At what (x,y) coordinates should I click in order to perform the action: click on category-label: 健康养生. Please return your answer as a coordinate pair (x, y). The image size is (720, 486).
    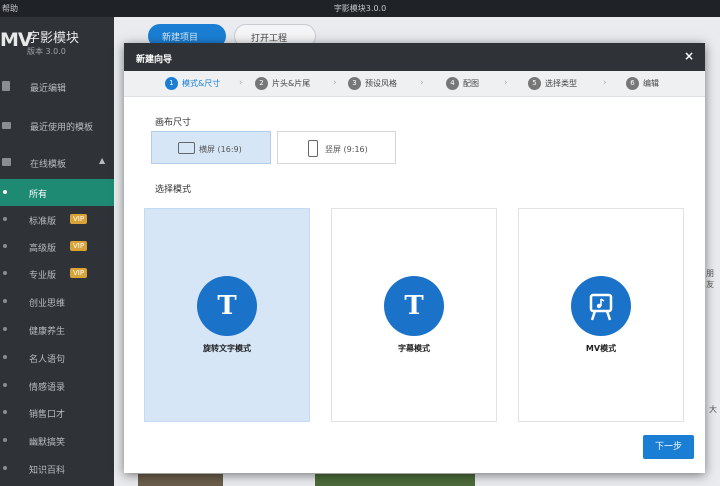
    Looking at the image, I should click on (47, 332).